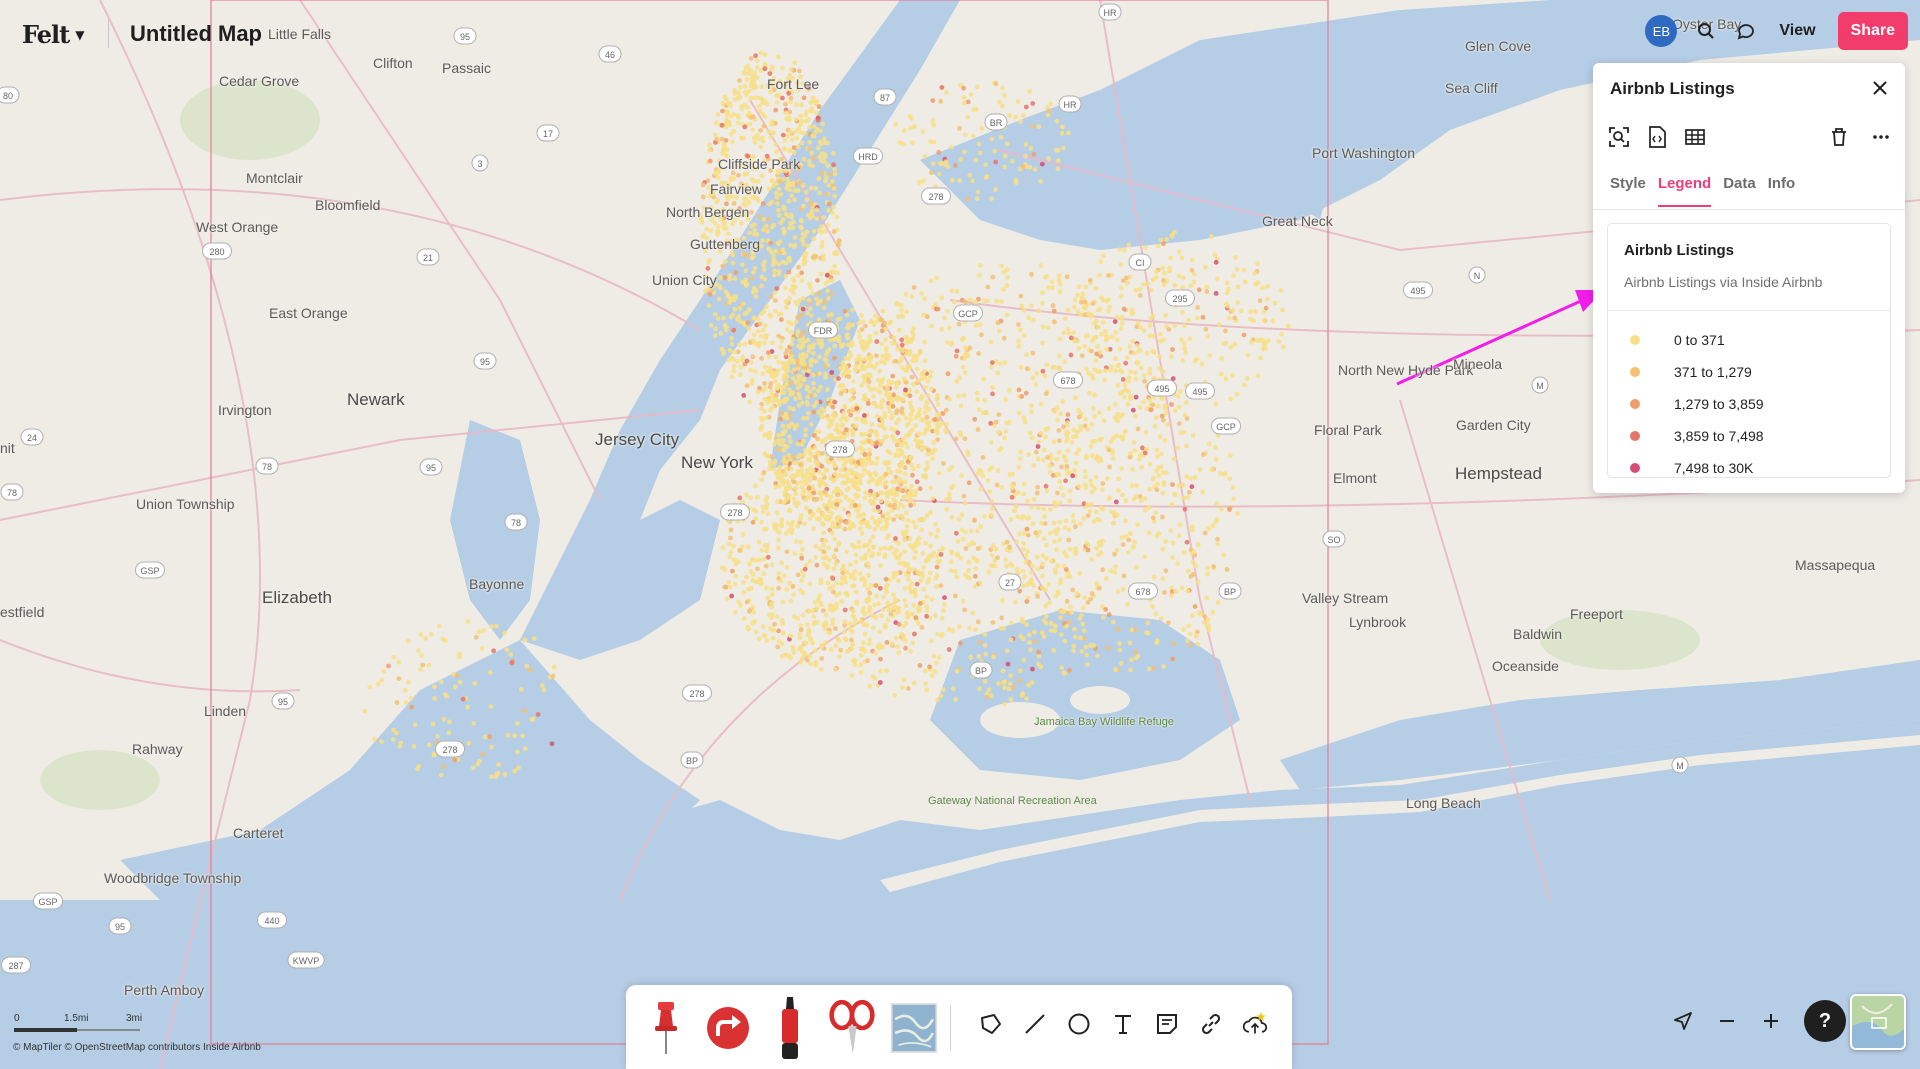 Image resolution: width=1920 pixels, height=1069 pixels. Describe the element at coordinates (1839, 137) in the screenshot. I see `trash-icon` at that location.